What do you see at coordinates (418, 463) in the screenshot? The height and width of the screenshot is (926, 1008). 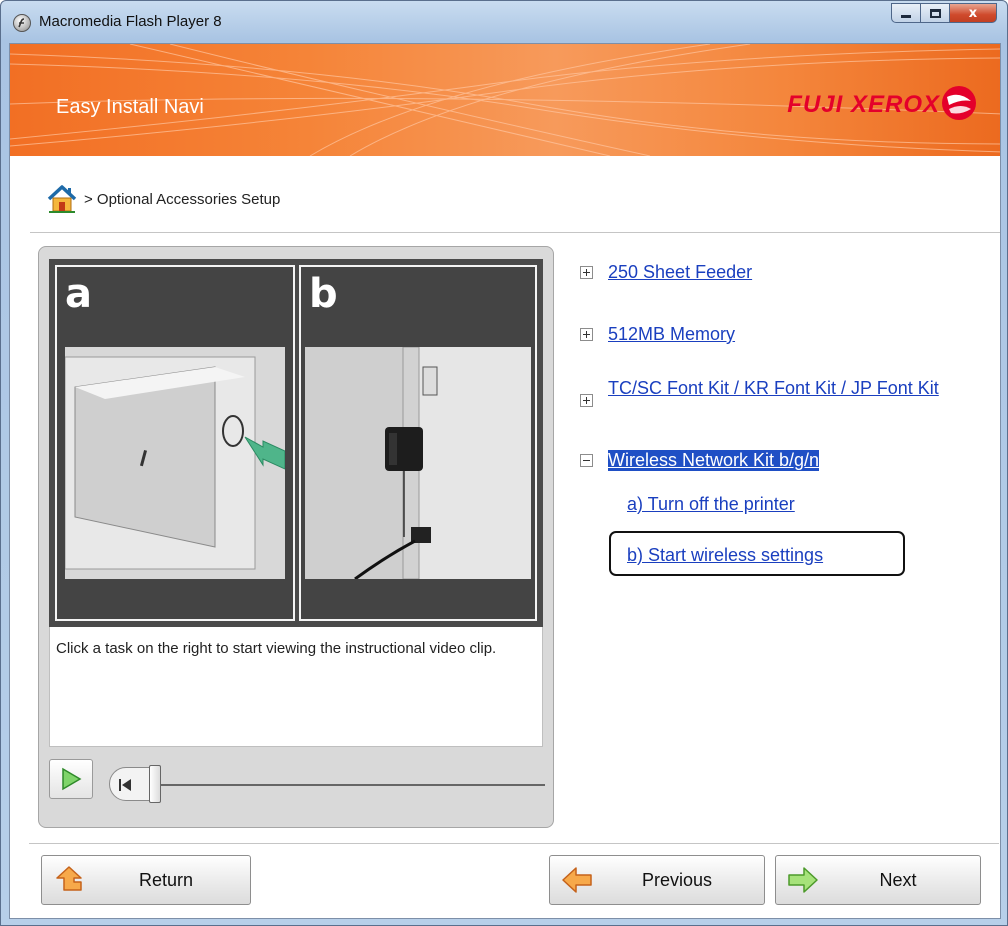 I see `printer-adapter-image` at bounding box center [418, 463].